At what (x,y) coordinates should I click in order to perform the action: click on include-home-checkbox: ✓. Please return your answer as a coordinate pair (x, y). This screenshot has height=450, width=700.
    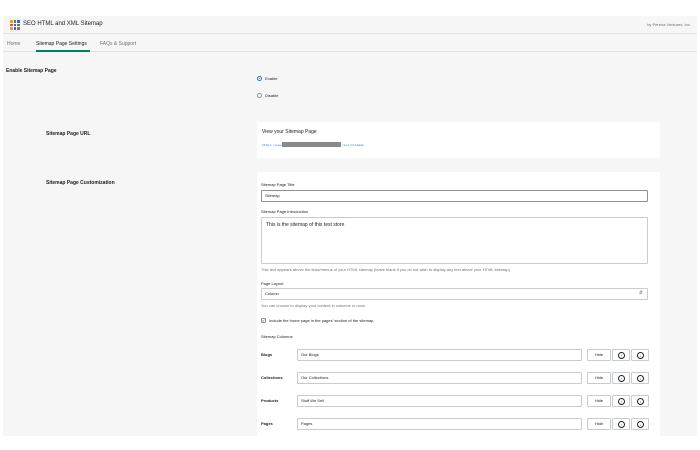
    Looking at the image, I should click on (263, 320).